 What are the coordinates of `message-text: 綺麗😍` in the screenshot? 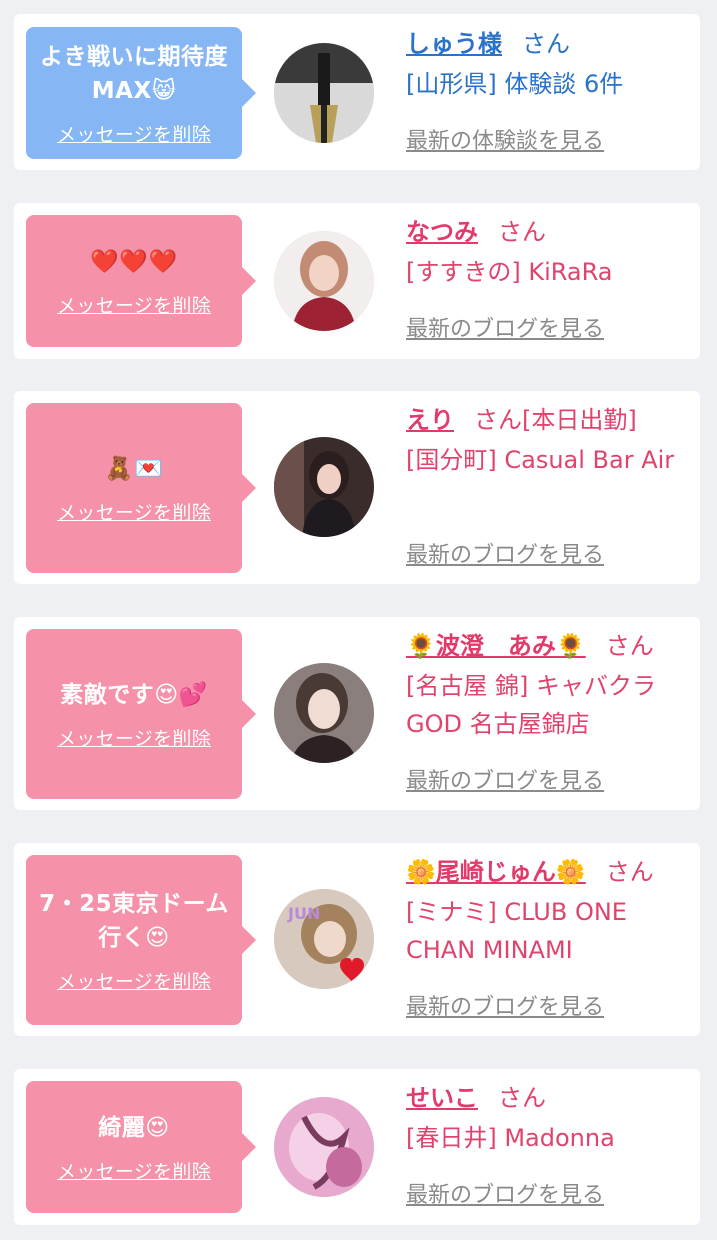 It's located at (134, 1127).